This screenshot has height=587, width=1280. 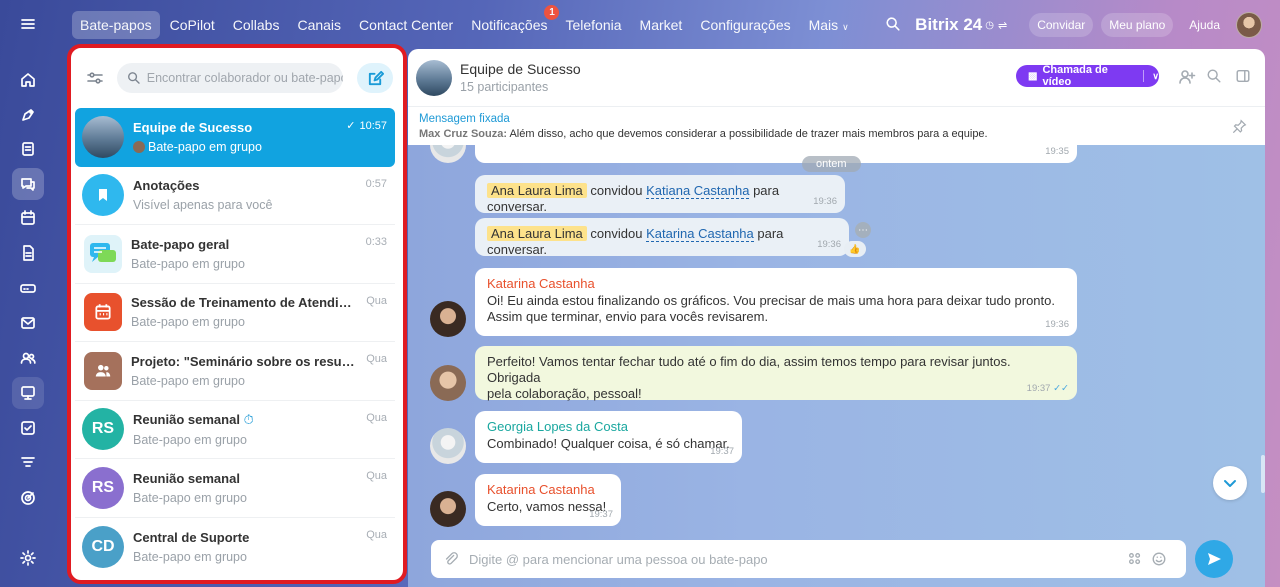 I want to click on paperclip-icon, so click(x=451, y=559).